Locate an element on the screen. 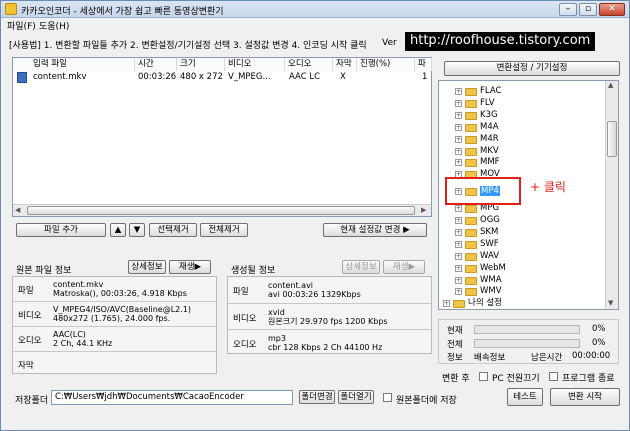 The height and width of the screenshot is (431, 630). output-video-line2: 원본크기 29.970 fps 1200 Kbps is located at coordinates (328, 321).